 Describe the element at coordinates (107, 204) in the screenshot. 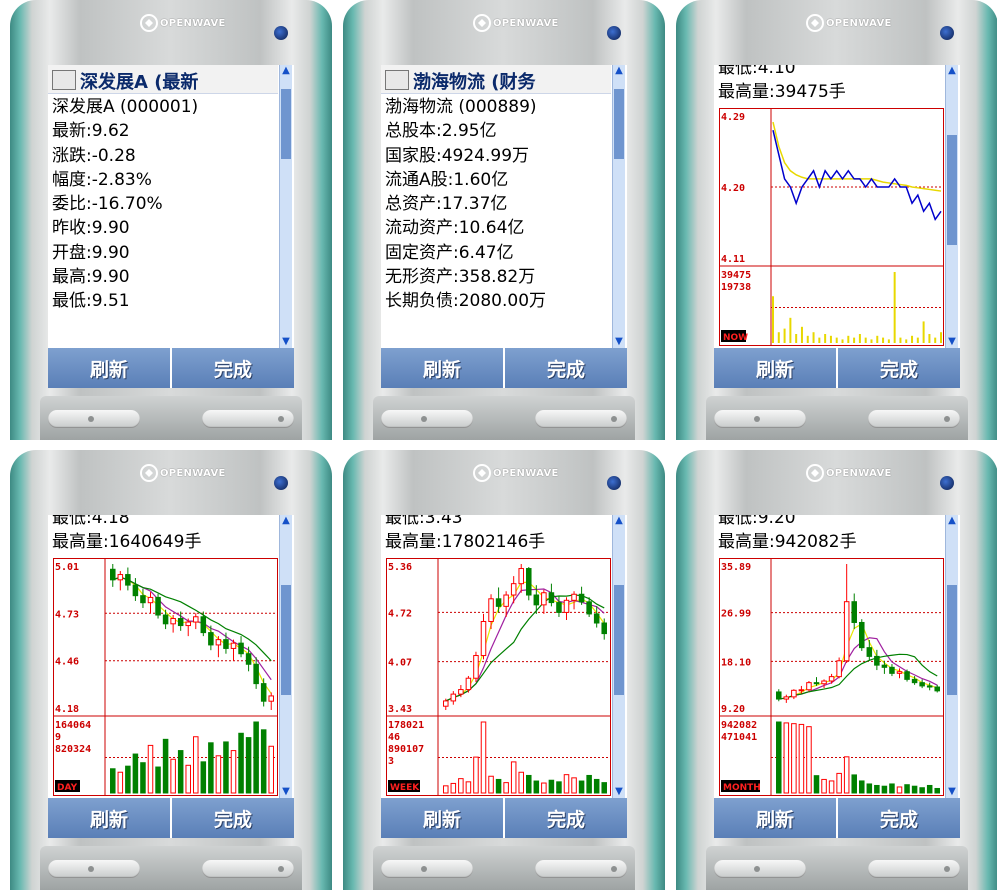

I see `quote-field: 委比:-16.70%` at that location.